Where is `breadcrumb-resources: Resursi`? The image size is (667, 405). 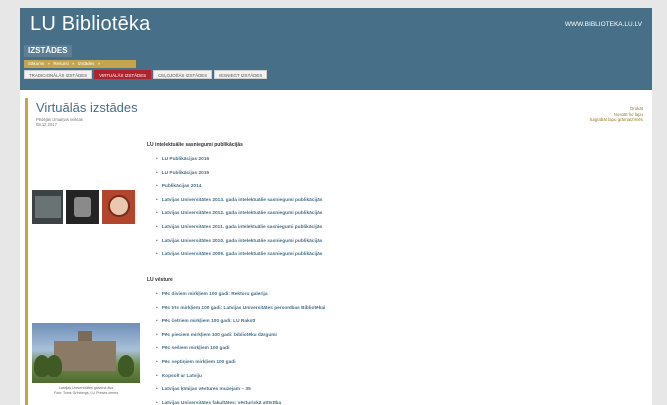 breadcrumb-resources: Resursi is located at coordinates (60, 63).